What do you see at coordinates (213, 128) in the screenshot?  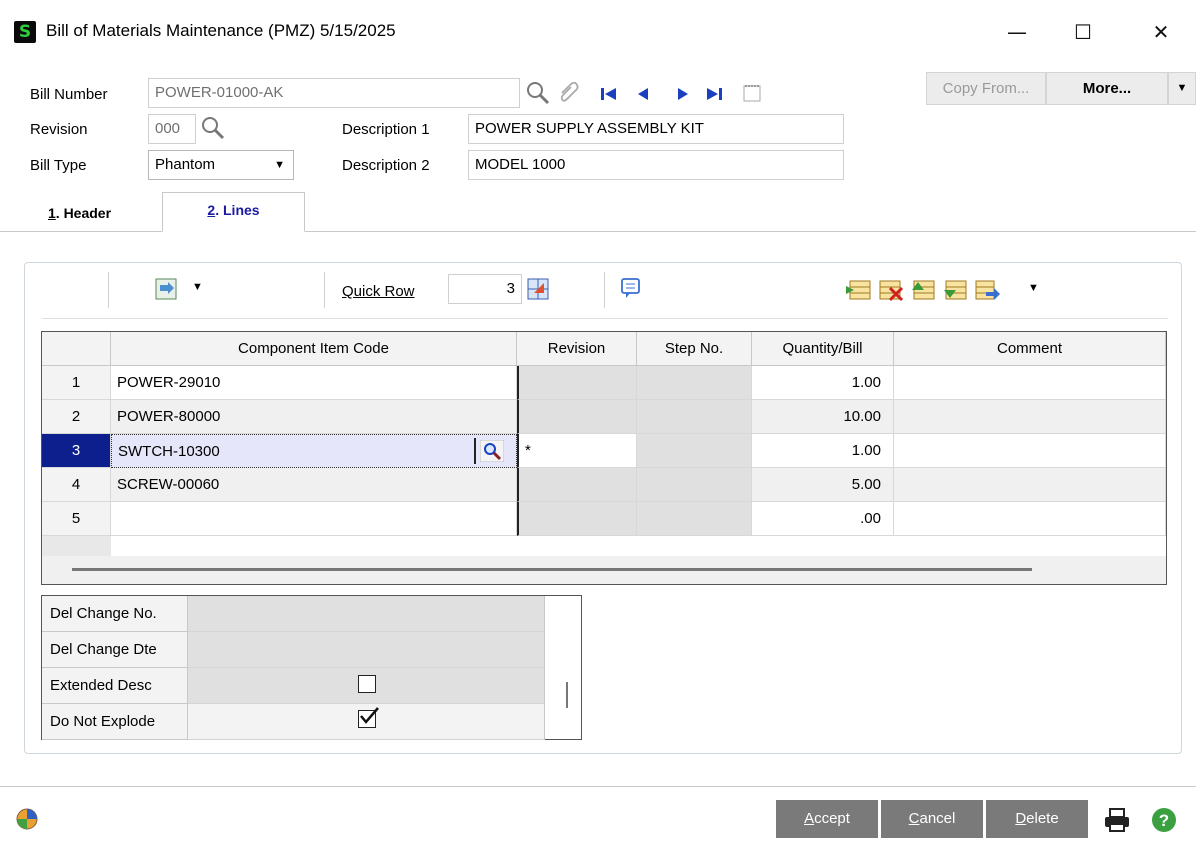 I see `revision-lookup-icon` at bounding box center [213, 128].